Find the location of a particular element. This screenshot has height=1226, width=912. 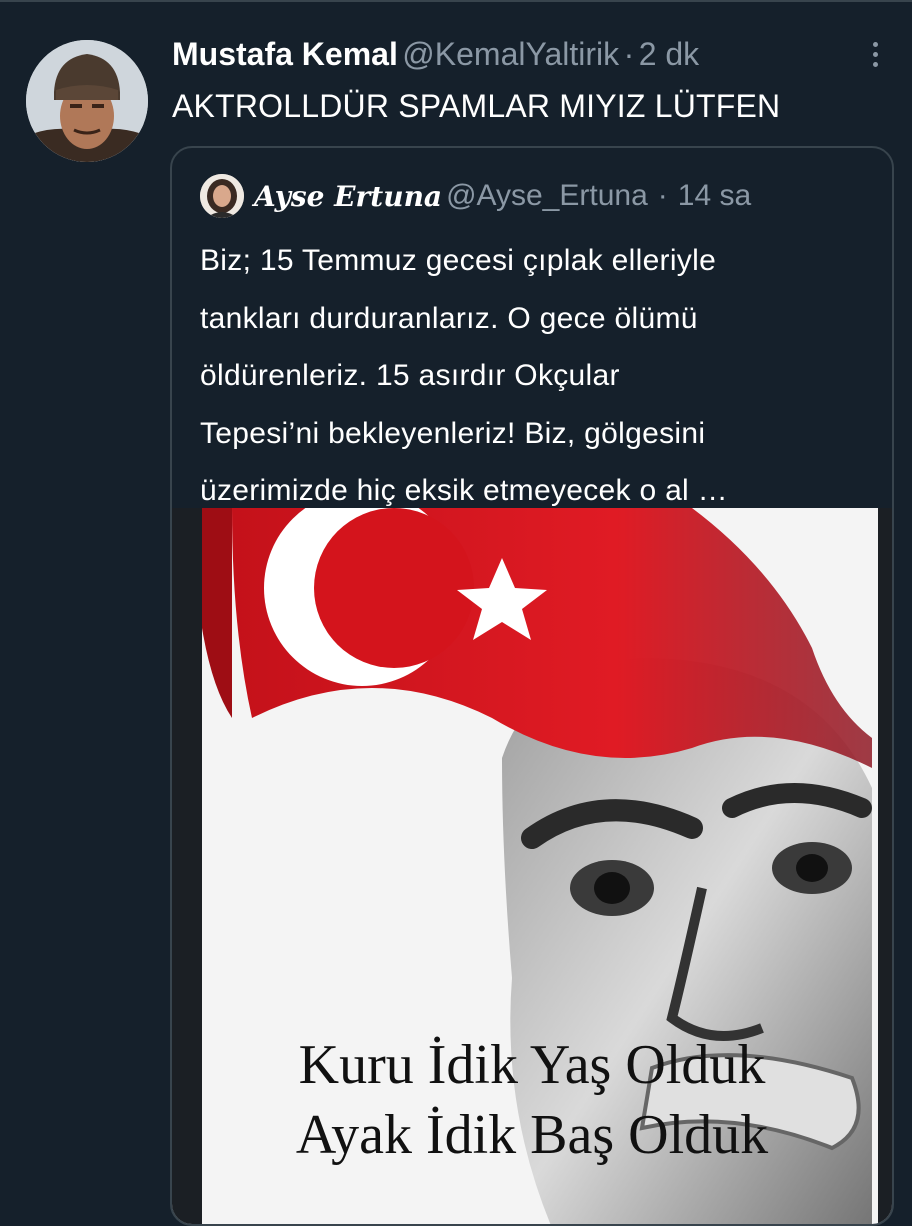

tweet-header: Mustafa Kemal @KemalYaltirik · 2 dk is located at coordinates (527, 58).